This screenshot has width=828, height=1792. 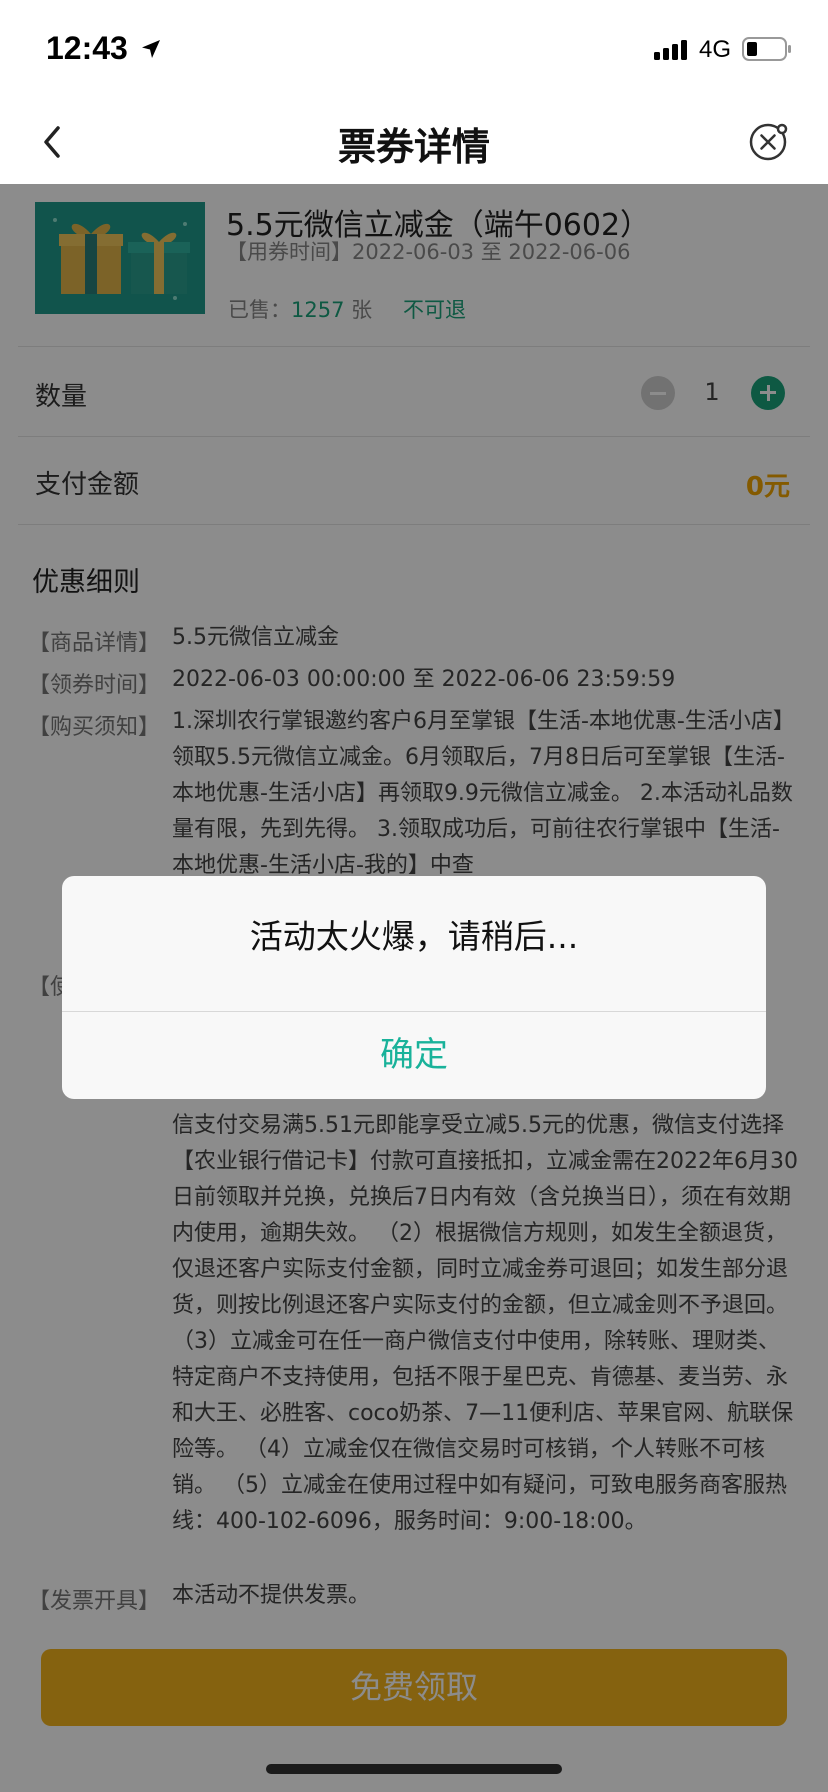 I want to click on location-arrow-icon, so click(x=151, y=49).